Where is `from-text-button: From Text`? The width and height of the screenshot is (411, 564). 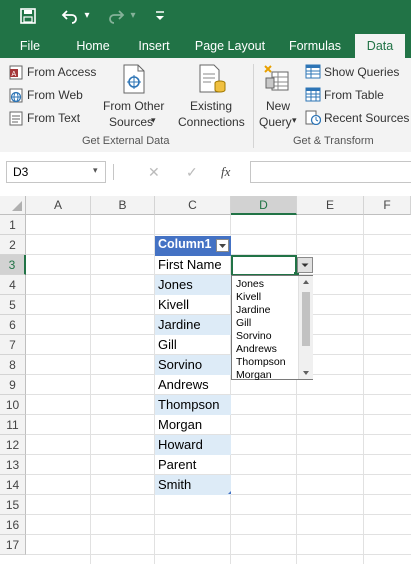
from-text-button: From Text is located at coordinates (53, 118).